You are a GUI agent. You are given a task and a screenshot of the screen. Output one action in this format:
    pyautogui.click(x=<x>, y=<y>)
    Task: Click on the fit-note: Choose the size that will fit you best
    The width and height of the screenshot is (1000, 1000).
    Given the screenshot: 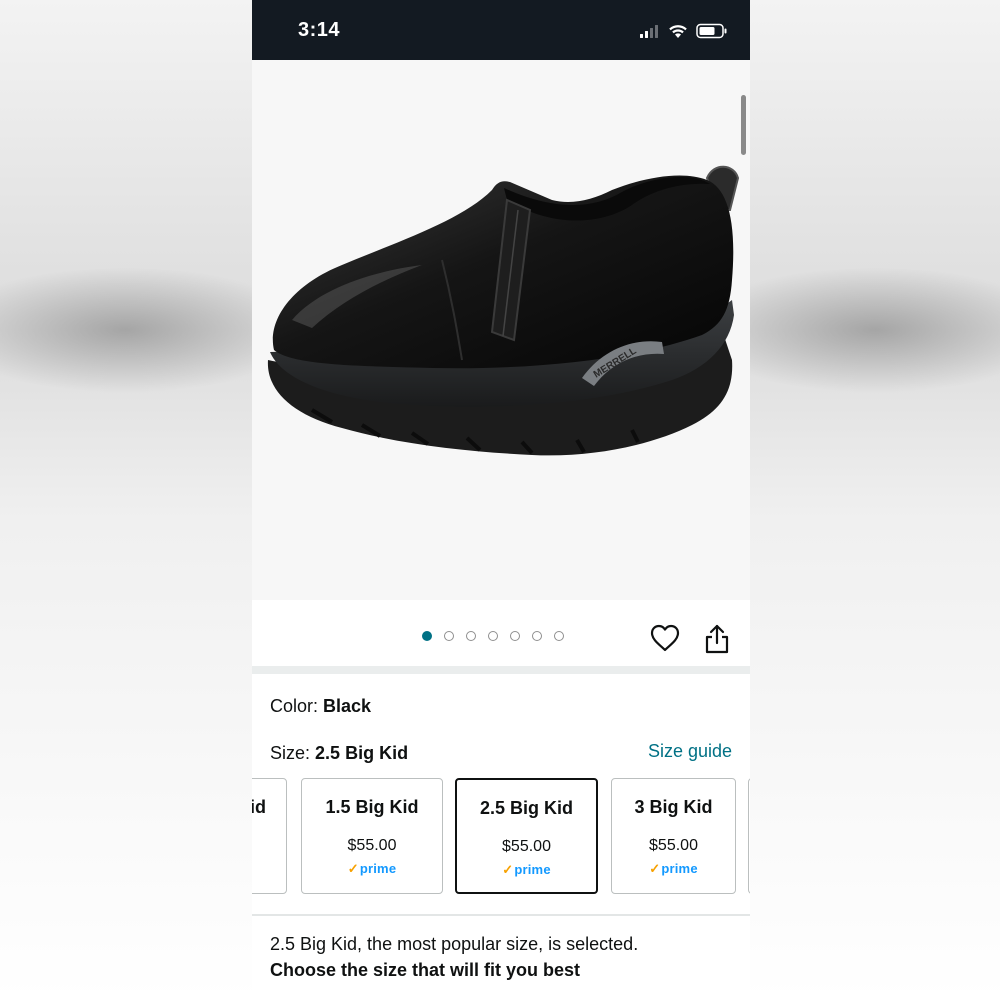 What is the action you would take?
    pyautogui.click(x=425, y=970)
    